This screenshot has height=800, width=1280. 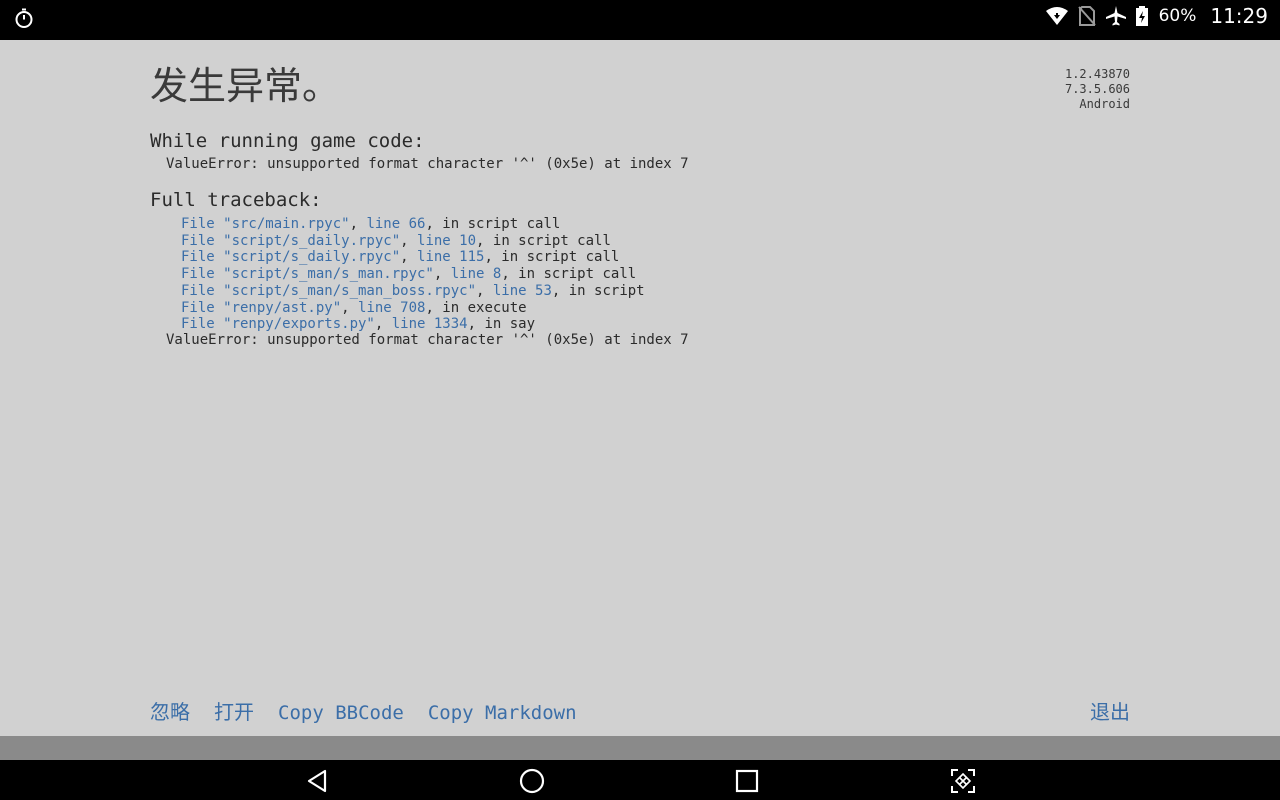 What do you see at coordinates (234, 710) in the screenshot?
I see `open-button: 打开` at bounding box center [234, 710].